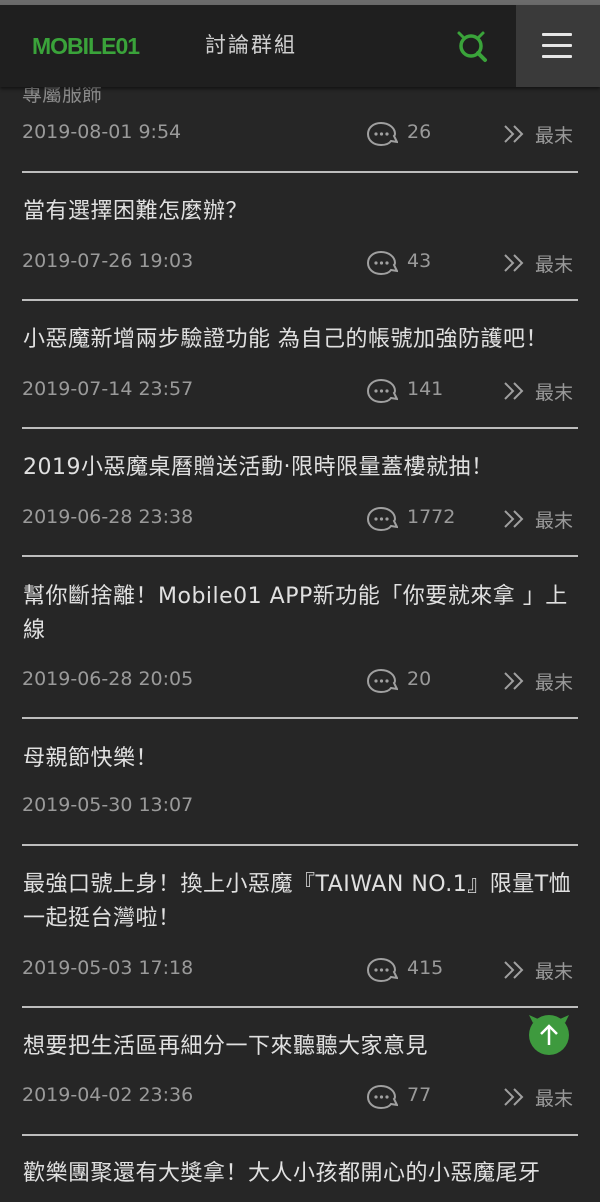 This screenshot has width=600, height=1202. Describe the element at coordinates (549, 1030) in the screenshot. I see `arrow-up-icon` at that location.